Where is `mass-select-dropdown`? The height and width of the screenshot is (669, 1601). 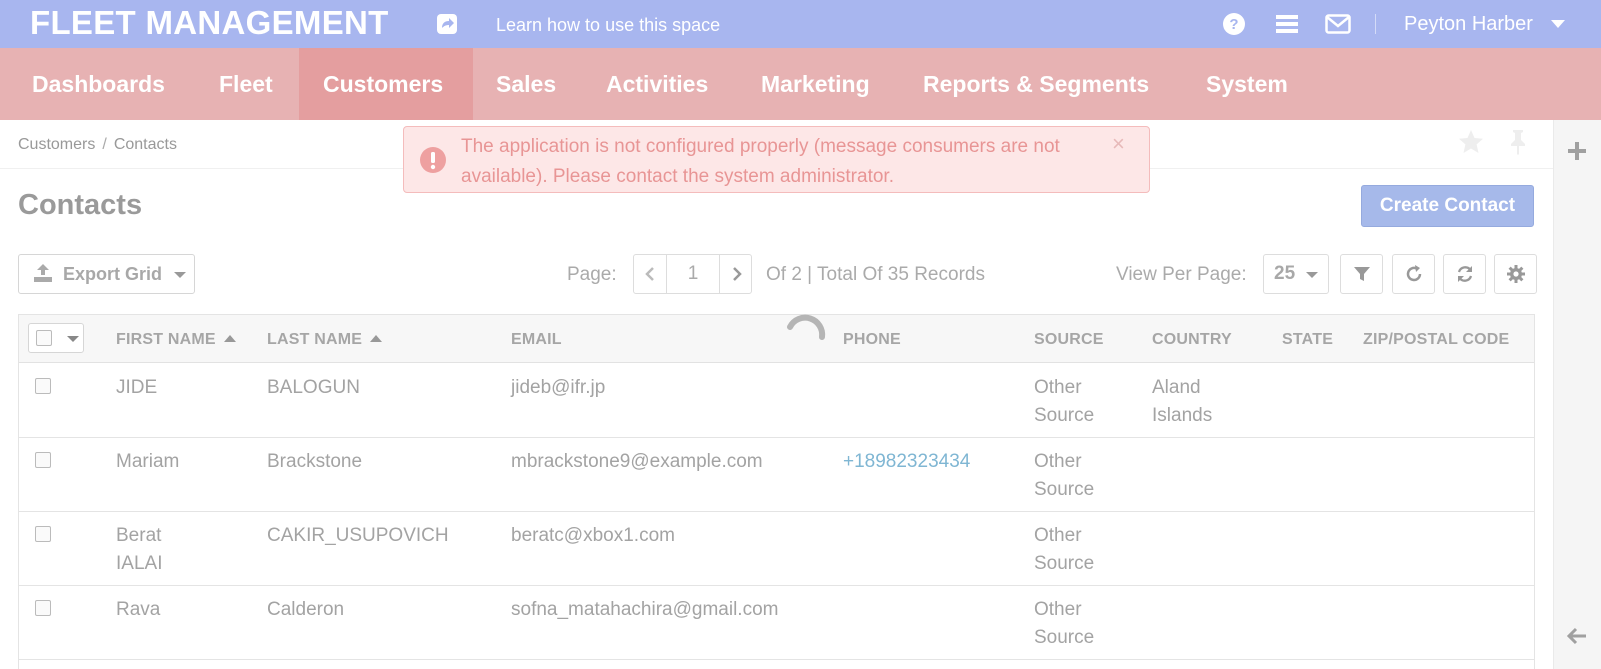 mass-select-dropdown is located at coordinates (56, 338).